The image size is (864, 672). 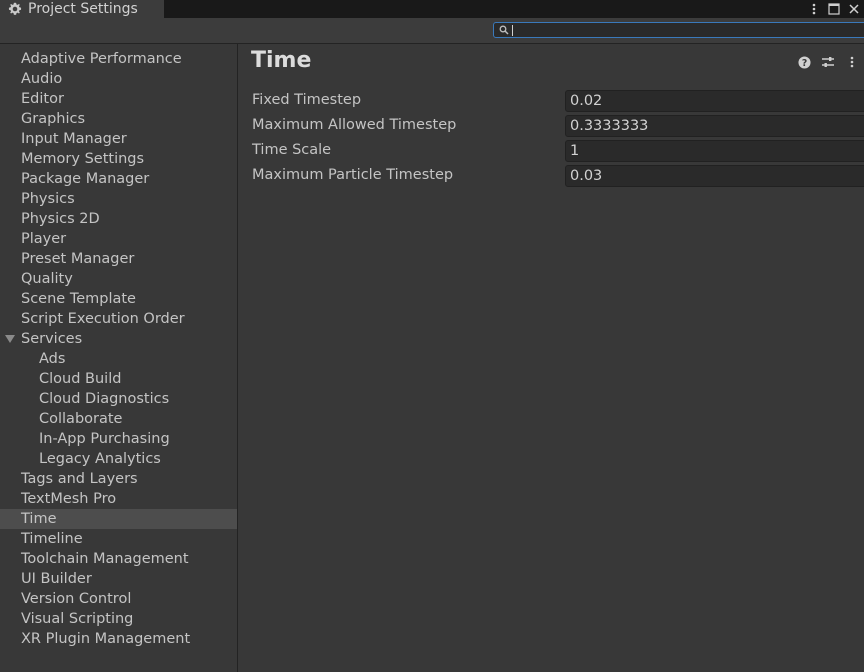 What do you see at coordinates (558, 152) in the screenshot?
I see `property-row-time-scale: Time Scale 1` at bounding box center [558, 152].